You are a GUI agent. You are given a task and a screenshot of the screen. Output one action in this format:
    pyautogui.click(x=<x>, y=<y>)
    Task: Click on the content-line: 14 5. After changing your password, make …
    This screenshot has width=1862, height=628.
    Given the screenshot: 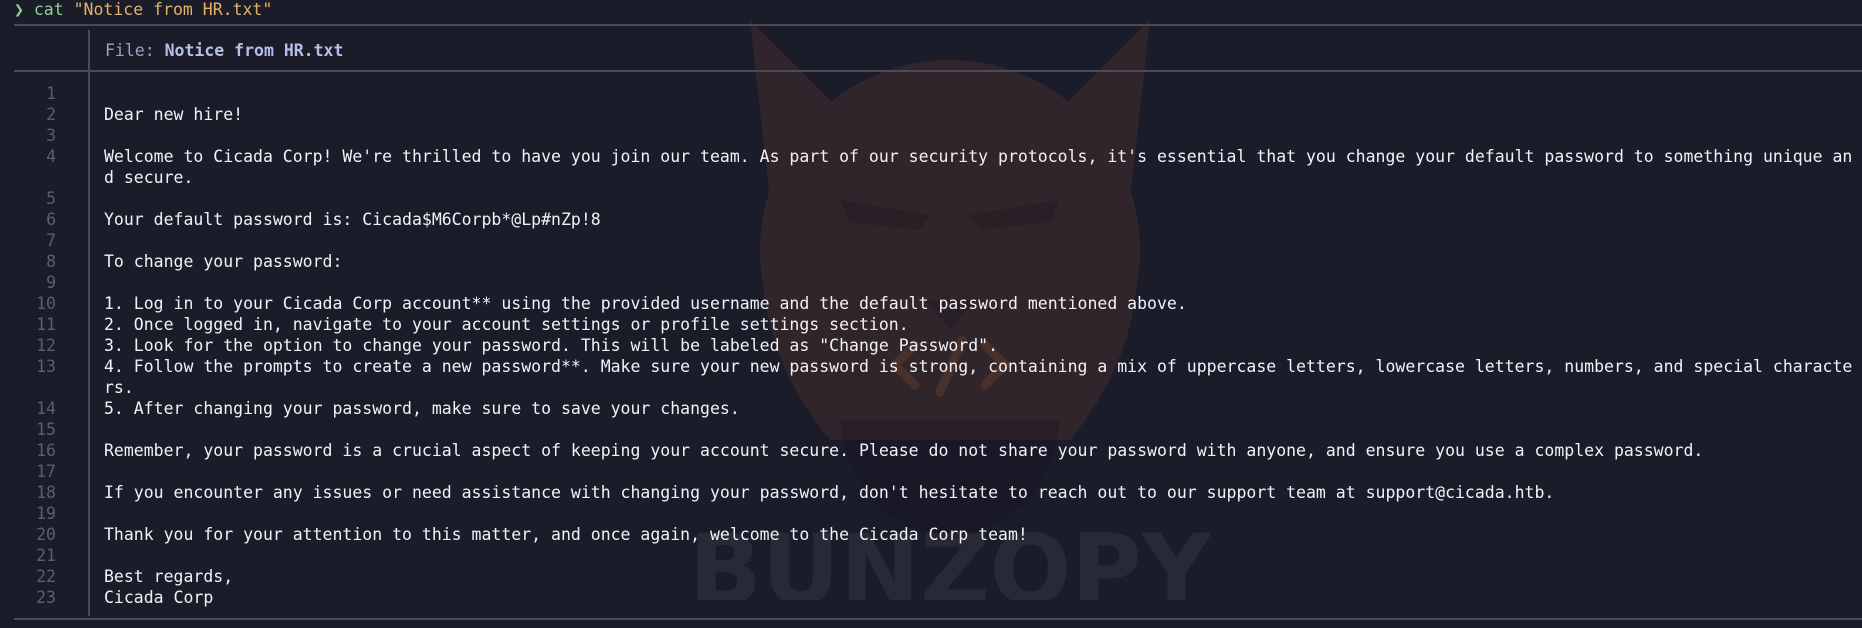 What is the action you would take?
    pyautogui.click(x=931, y=408)
    